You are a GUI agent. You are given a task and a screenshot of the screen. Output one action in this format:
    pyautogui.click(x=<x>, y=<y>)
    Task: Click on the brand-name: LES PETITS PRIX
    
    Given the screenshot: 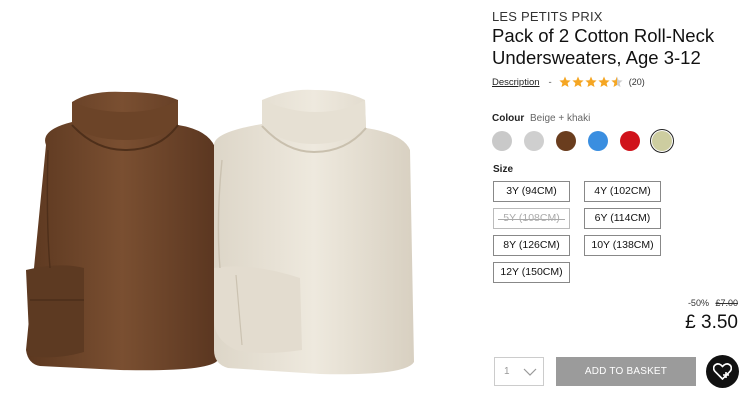 What is the action you would take?
    pyautogui.click(x=547, y=16)
    